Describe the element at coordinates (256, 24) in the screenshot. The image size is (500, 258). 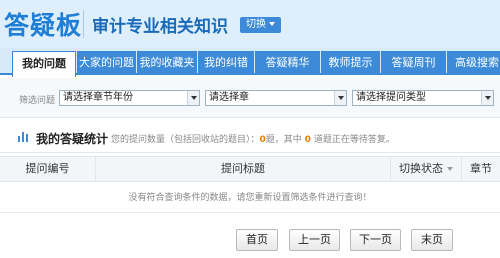
I see `switch-label: 切换` at that location.